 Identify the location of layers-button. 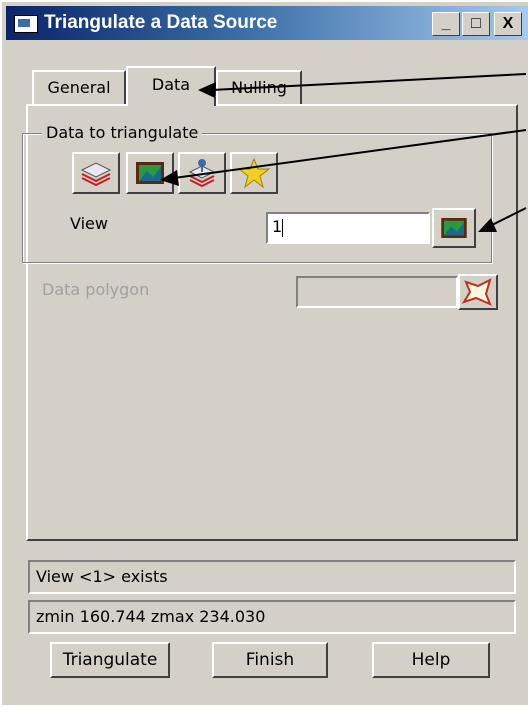
(96, 173).